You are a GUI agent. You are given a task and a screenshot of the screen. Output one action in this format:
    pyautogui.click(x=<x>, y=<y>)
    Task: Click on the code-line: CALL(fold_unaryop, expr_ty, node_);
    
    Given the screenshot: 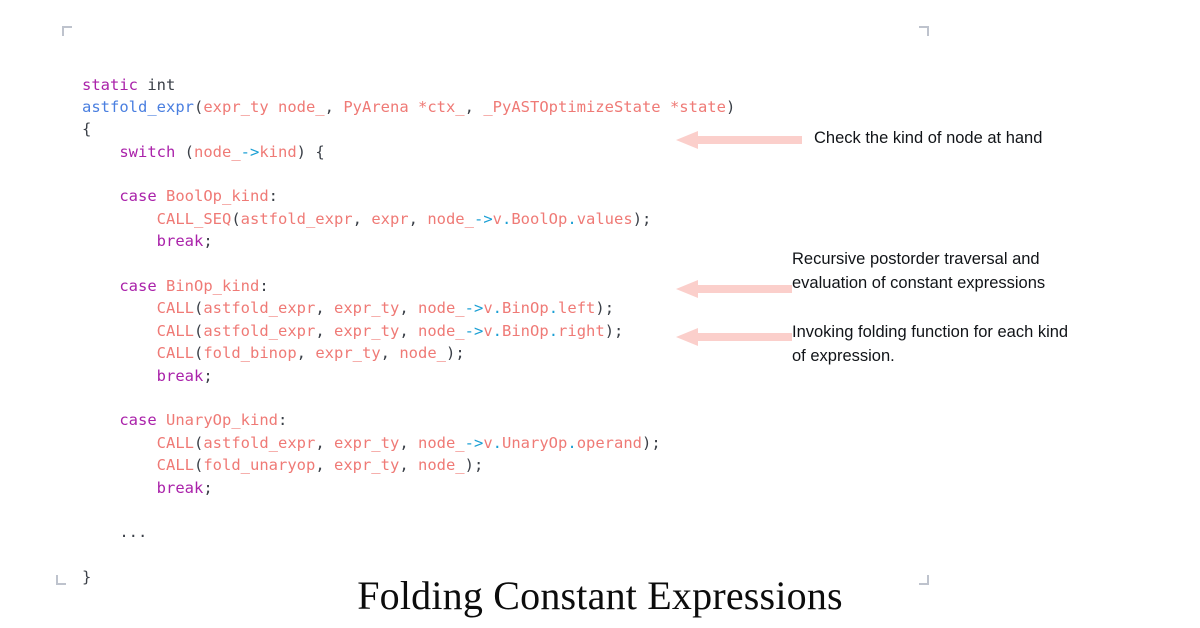 What is the action you would take?
    pyautogui.click(x=408, y=465)
    